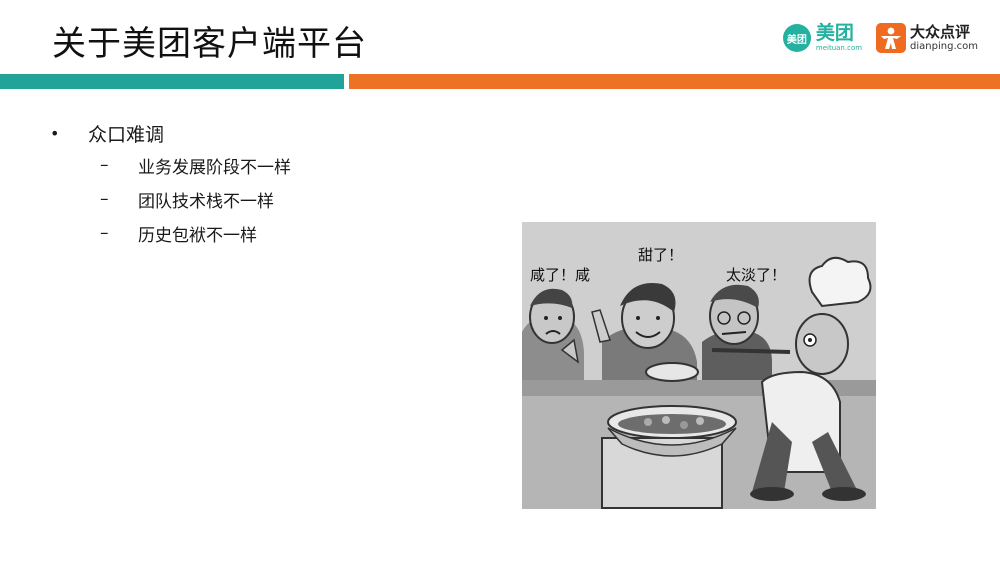 The height and width of the screenshot is (563, 1000). Describe the element at coordinates (126, 134) in the screenshot. I see `bullet-text: 众口难调` at that location.